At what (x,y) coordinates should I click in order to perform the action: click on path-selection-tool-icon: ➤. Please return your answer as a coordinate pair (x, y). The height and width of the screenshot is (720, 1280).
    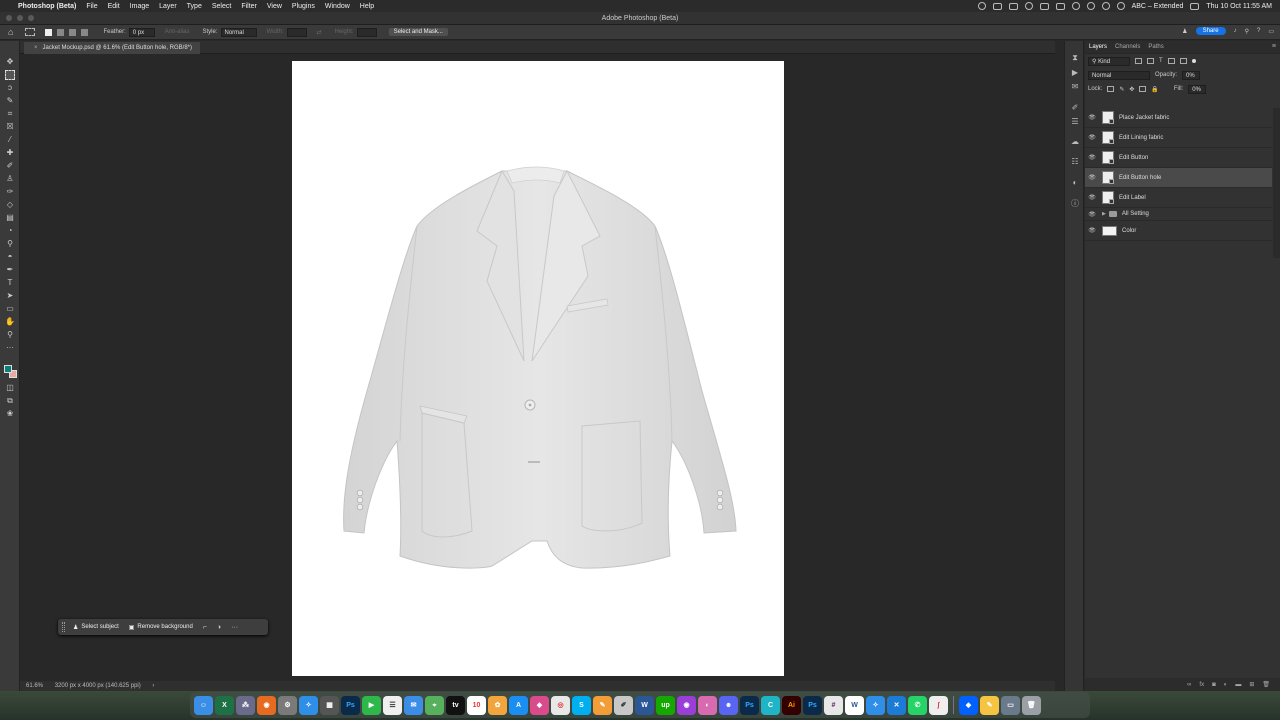
    Looking at the image, I should click on (10, 296).